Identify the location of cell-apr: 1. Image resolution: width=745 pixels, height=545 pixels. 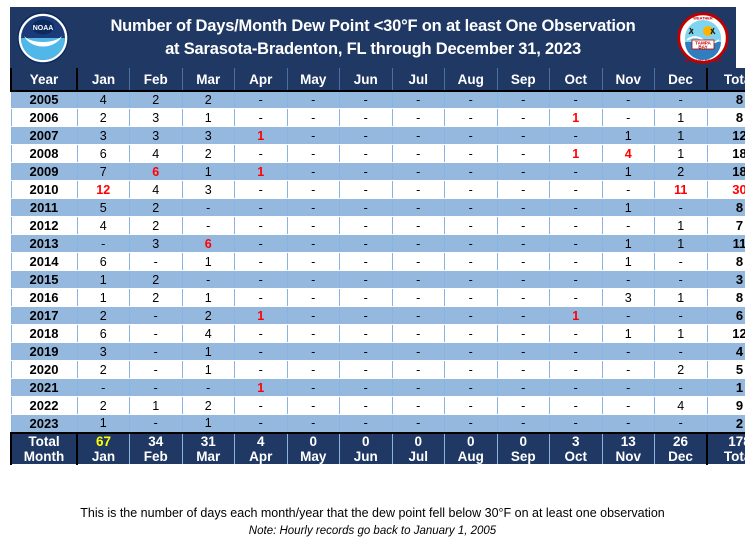
(261, 315).